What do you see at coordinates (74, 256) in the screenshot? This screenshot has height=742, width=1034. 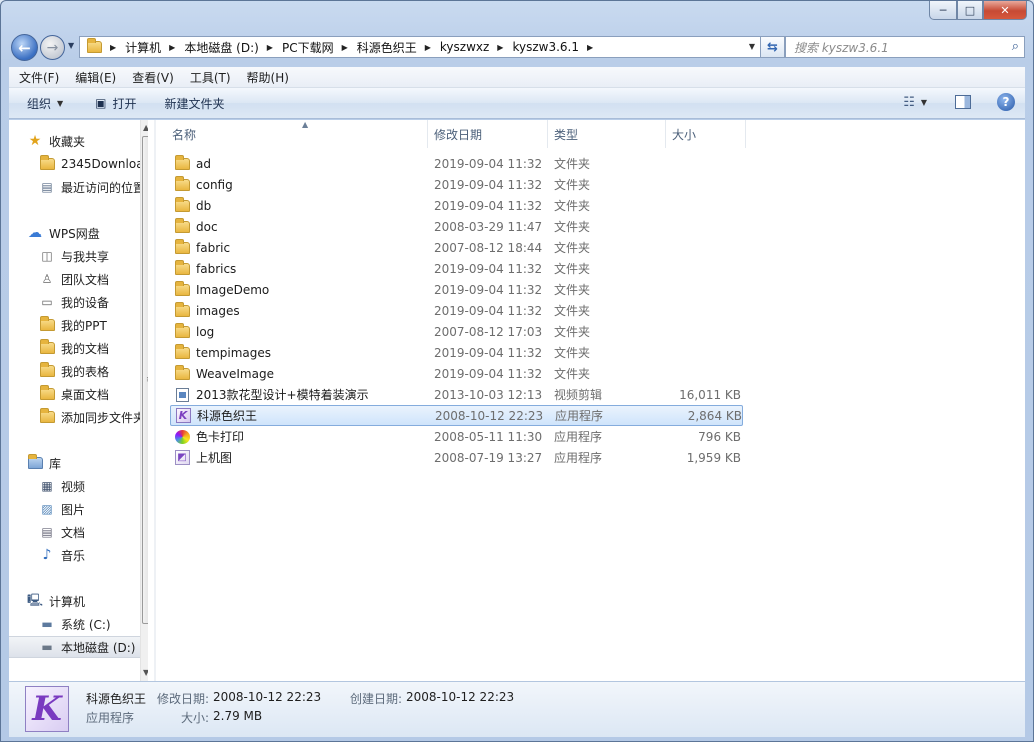 I see `sidebar-item-shared: ◫ 与我共享` at bounding box center [74, 256].